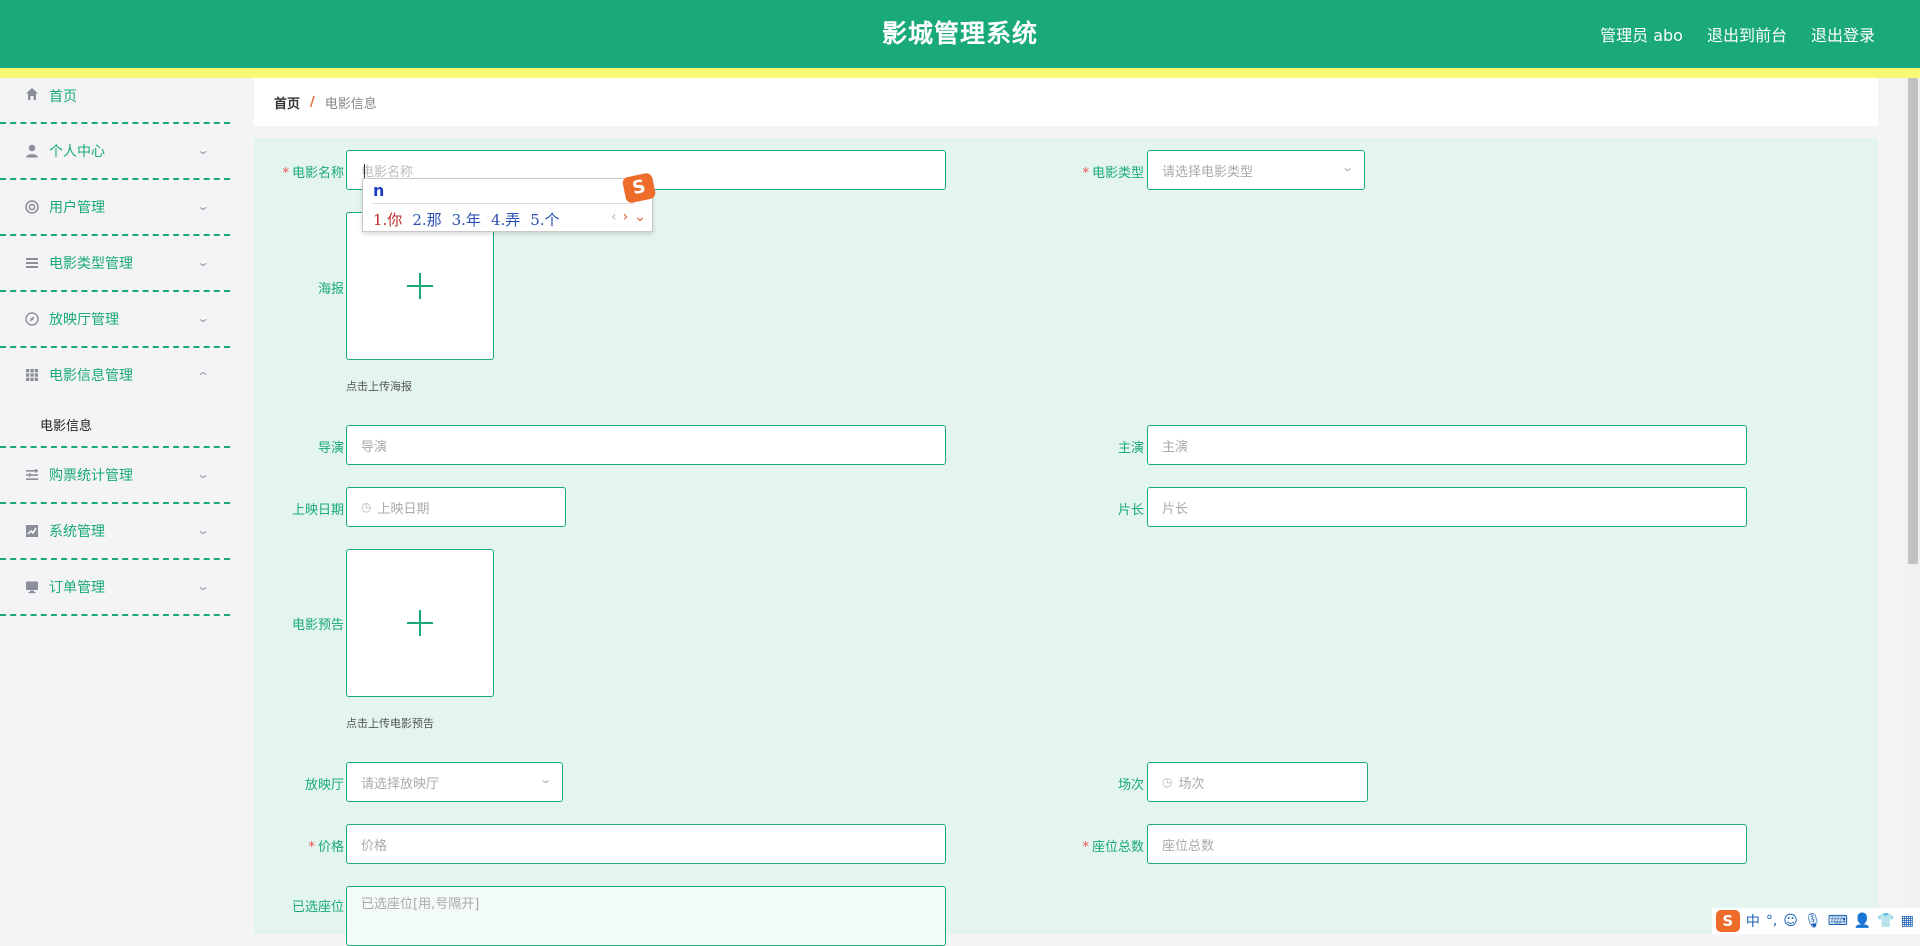 The height and width of the screenshot is (946, 1920). Describe the element at coordinates (115, 425) in the screenshot. I see `sidebar-subitem-movie-info: 电影信息` at that location.